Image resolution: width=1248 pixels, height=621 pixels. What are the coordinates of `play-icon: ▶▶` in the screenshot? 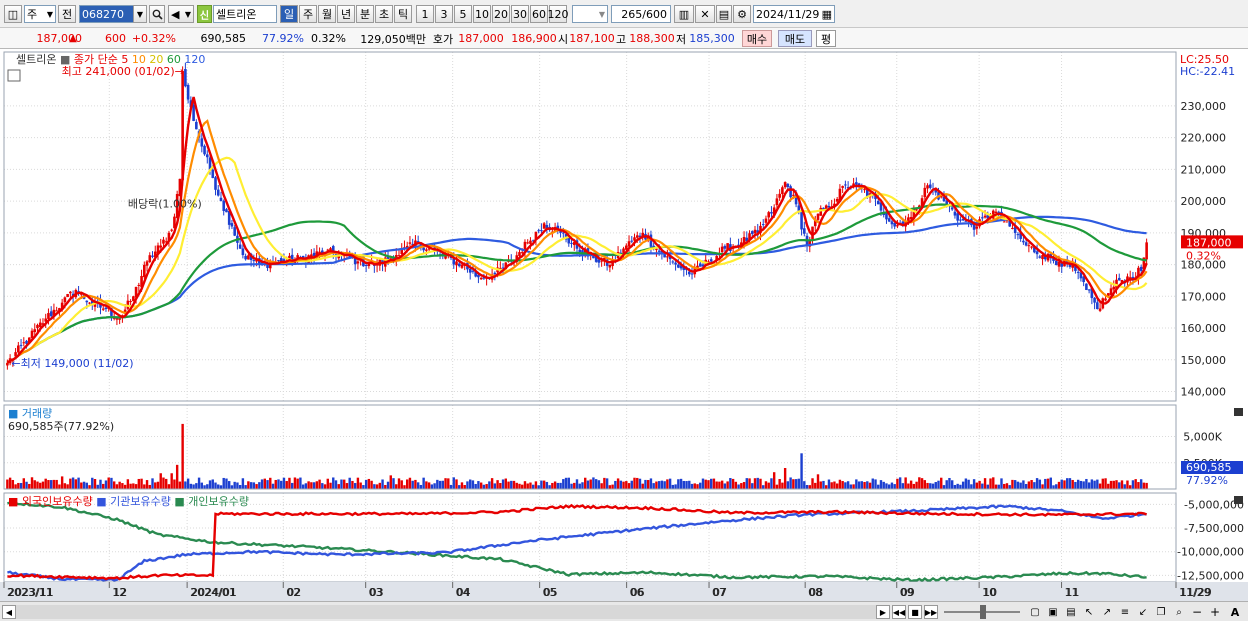 It's located at (931, 612).